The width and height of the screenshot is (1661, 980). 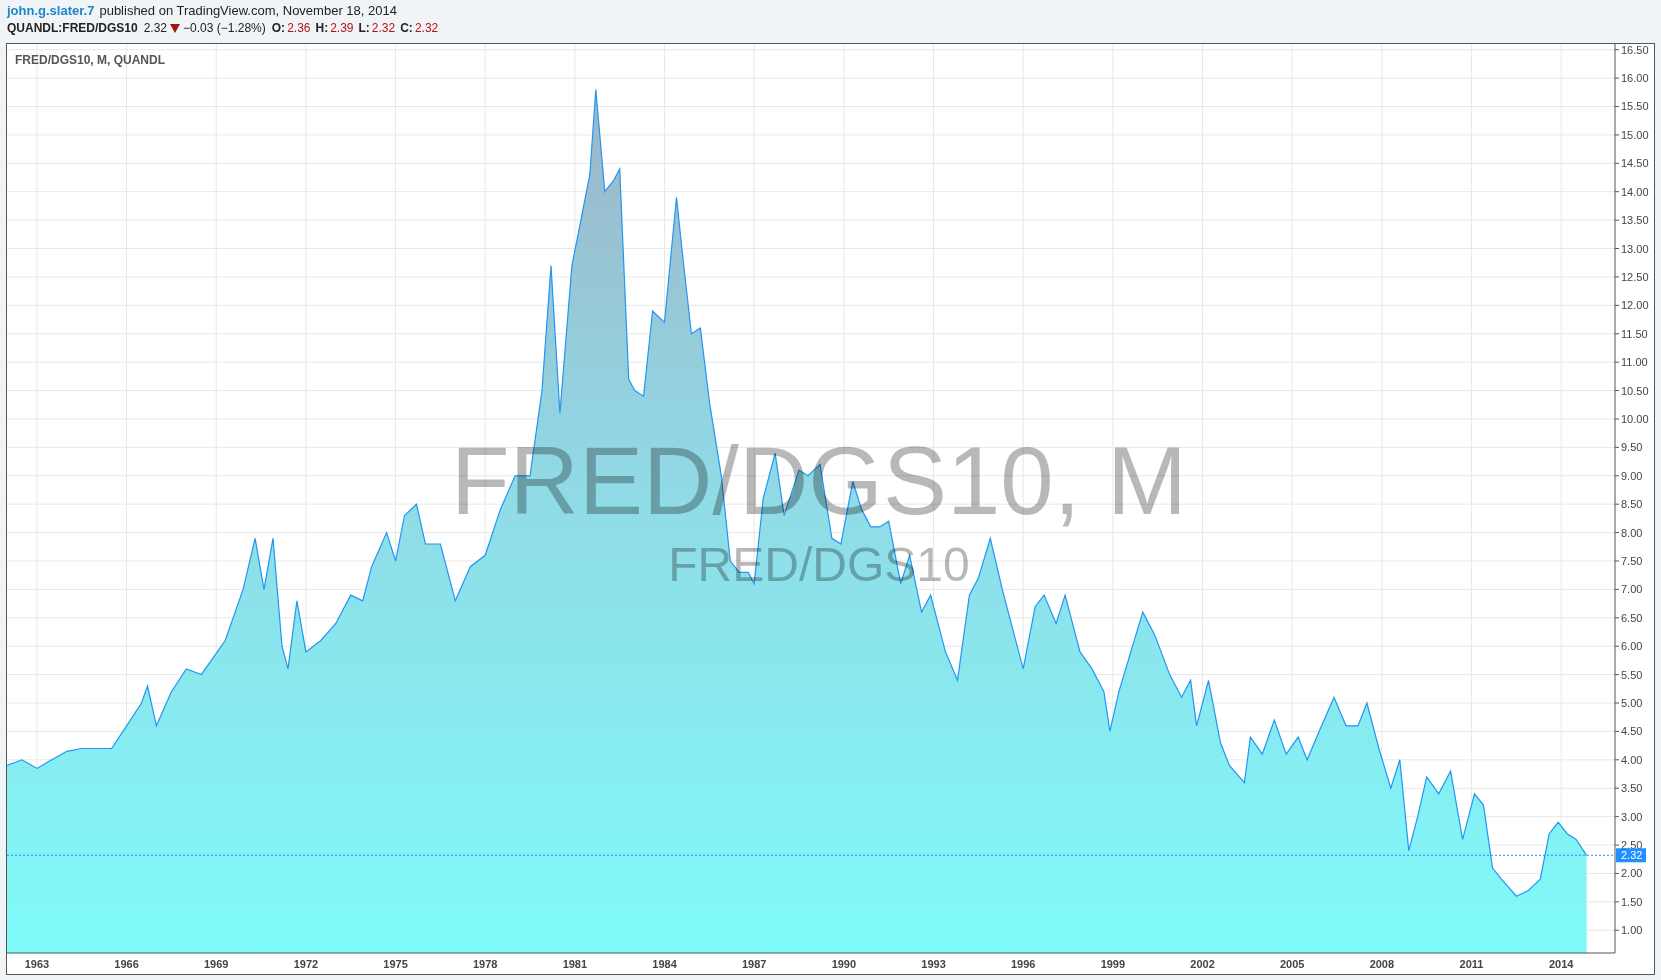 What do you see at coordinates (1632, 930) in the screenshot?
I see `axis-label: 1.00` at bounding box center [1632, 930].